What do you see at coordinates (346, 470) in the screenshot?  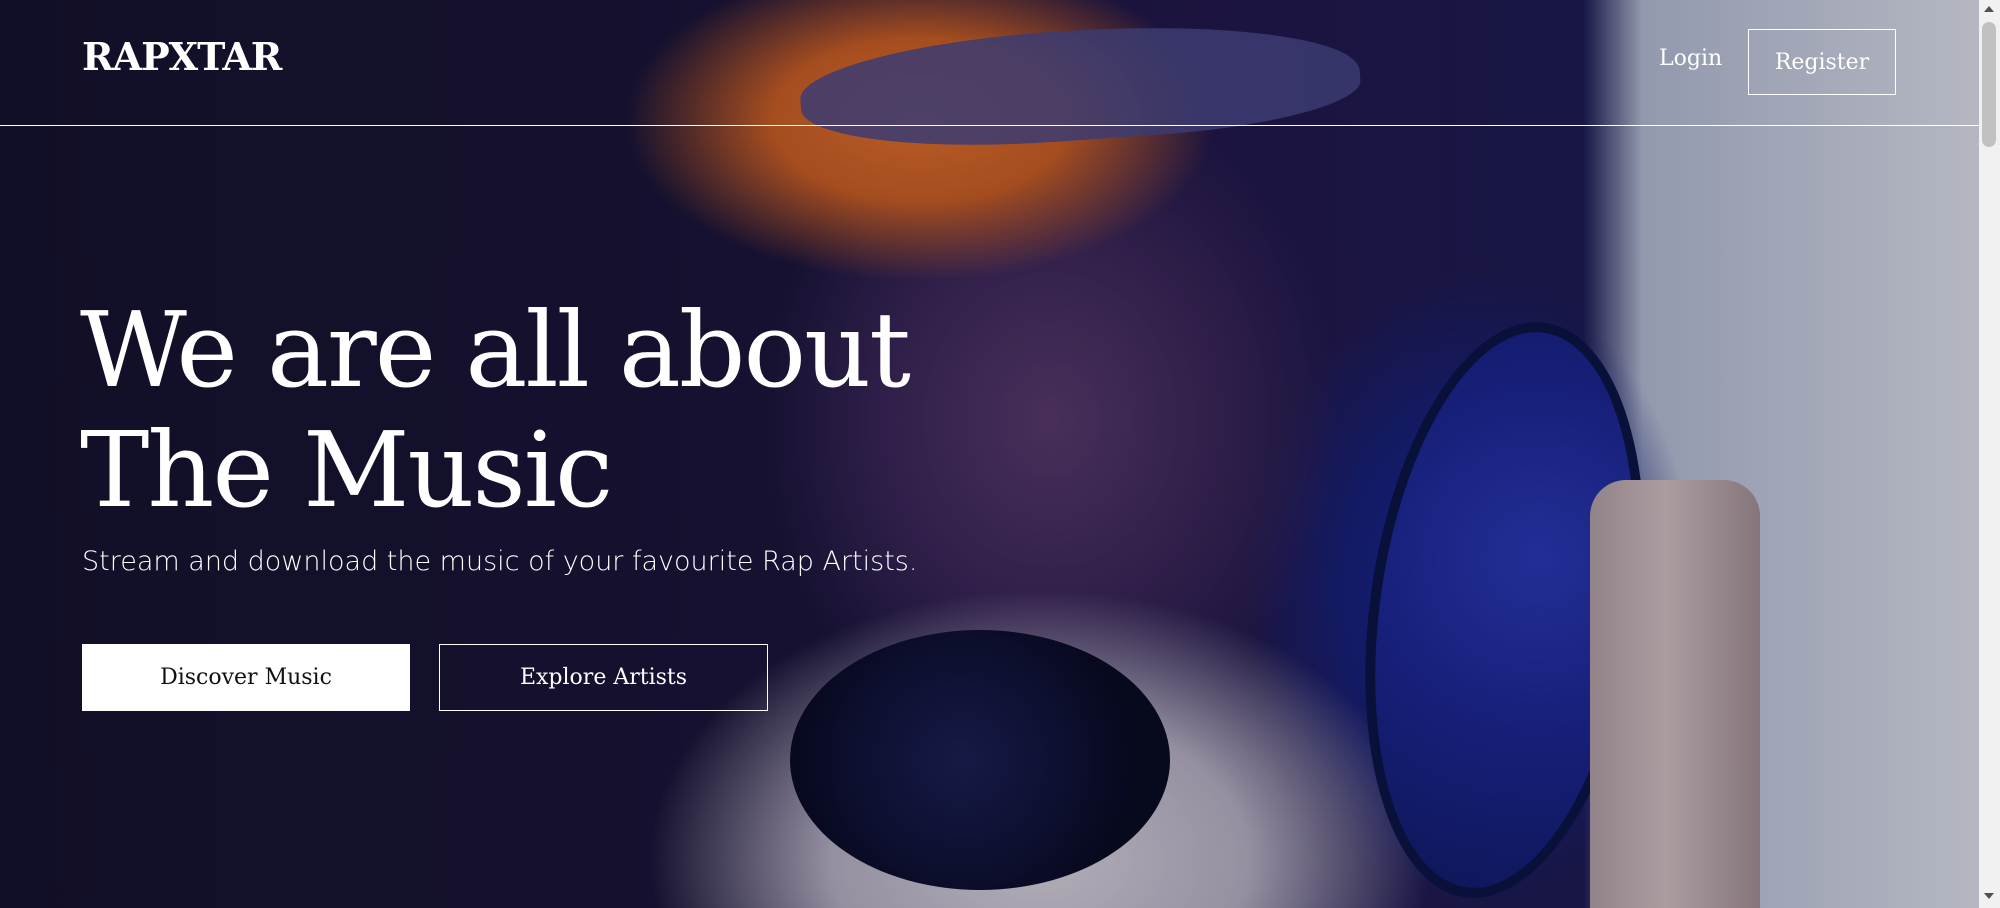 I see `hero-title-line-2: The Music` at bounding box center [346, 470].